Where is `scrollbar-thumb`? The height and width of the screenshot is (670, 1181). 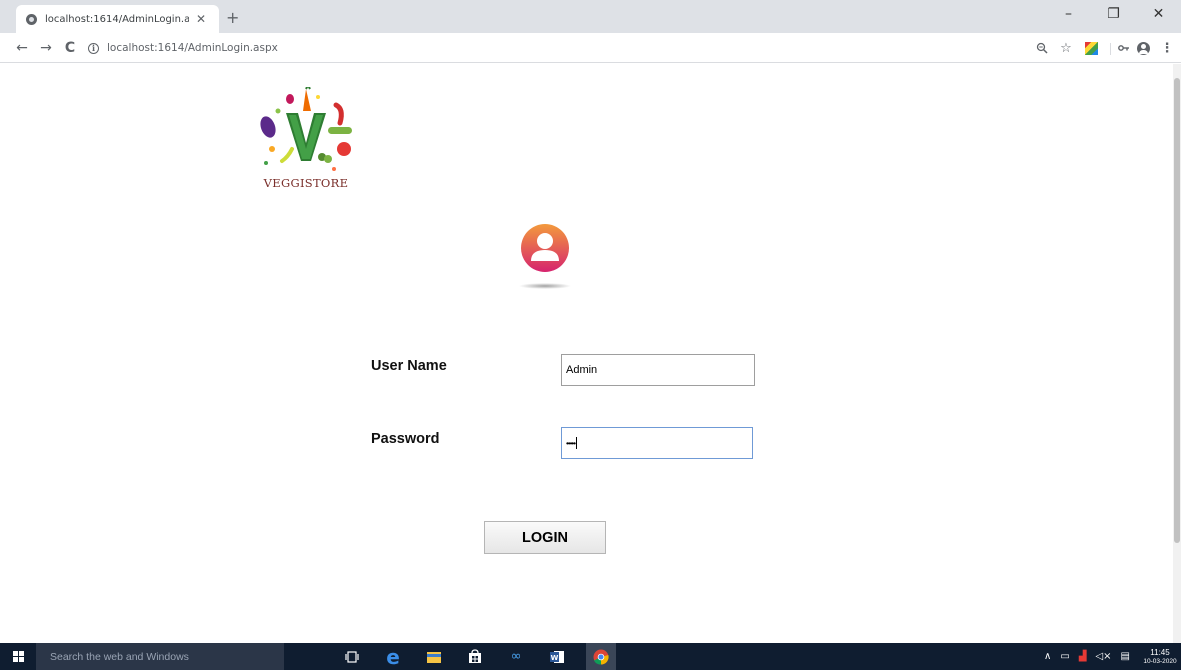
scrollbar-thumb is located at coordinates (1177, 310).